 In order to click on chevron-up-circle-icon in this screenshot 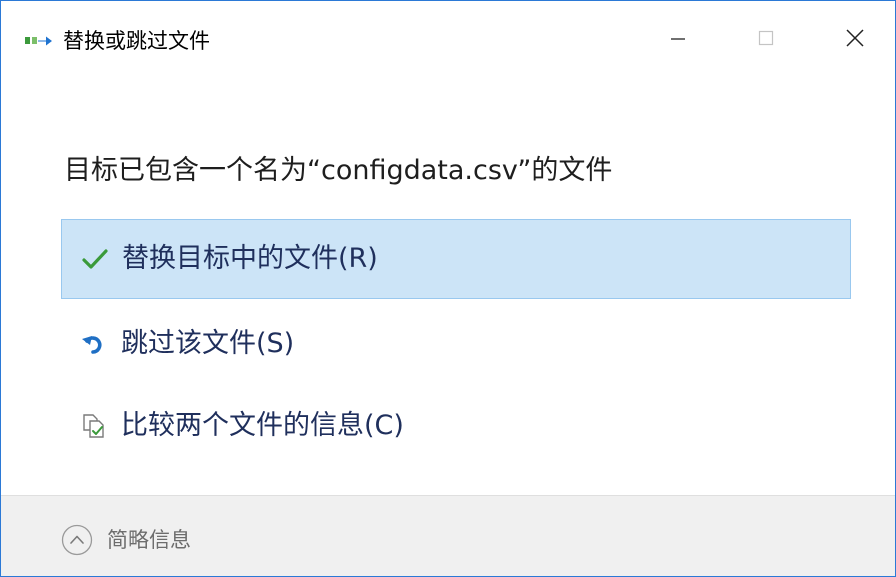, I will do `click(77, 540)`.